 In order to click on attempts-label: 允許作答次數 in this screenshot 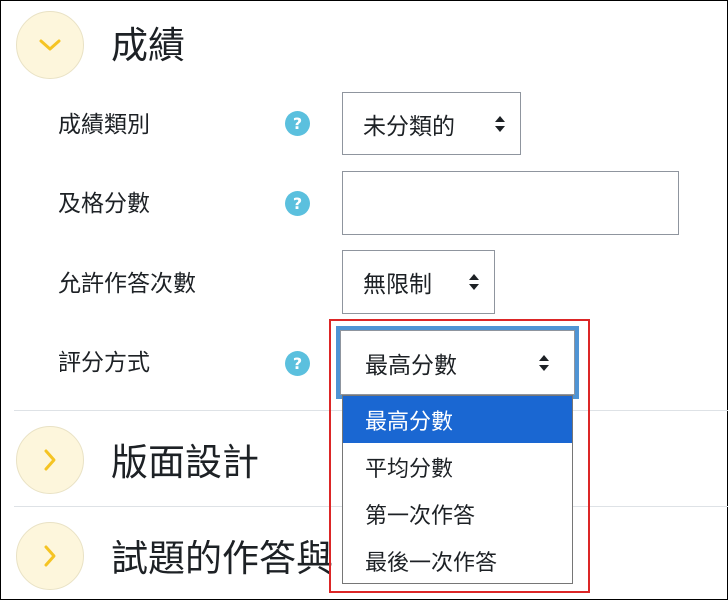, I will do `click(127, 284)`.